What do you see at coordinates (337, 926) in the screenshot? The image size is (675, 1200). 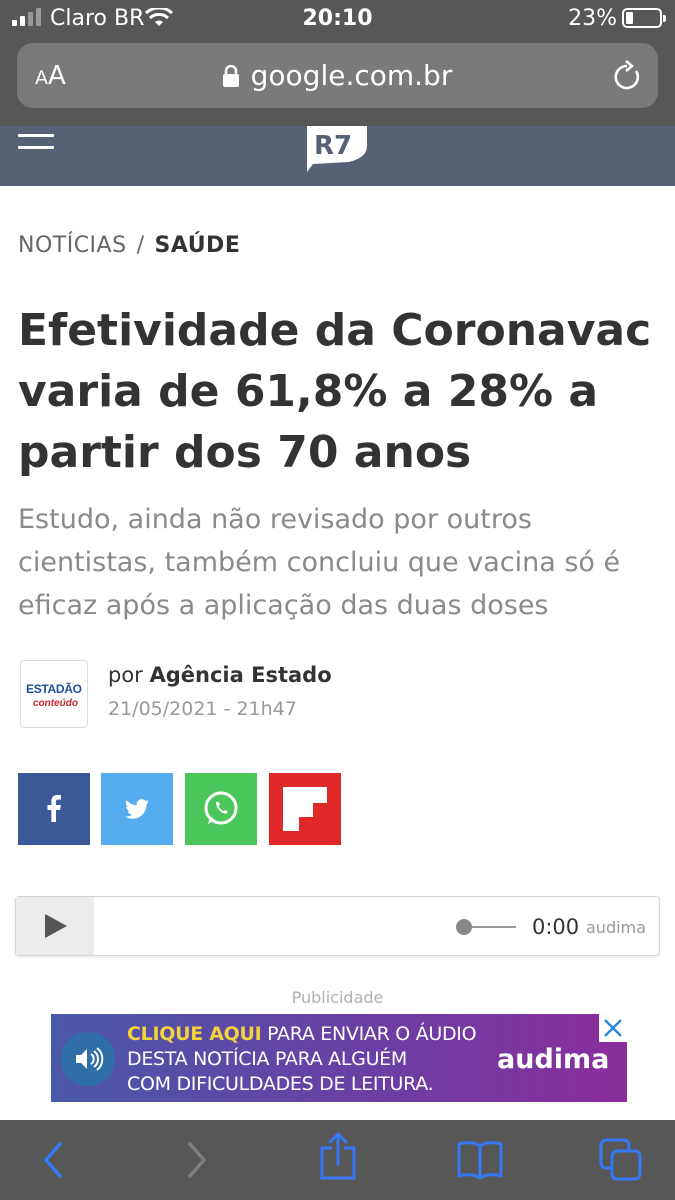 I see `audio-player: 0:00 audima` at bounding box center [337, 926].